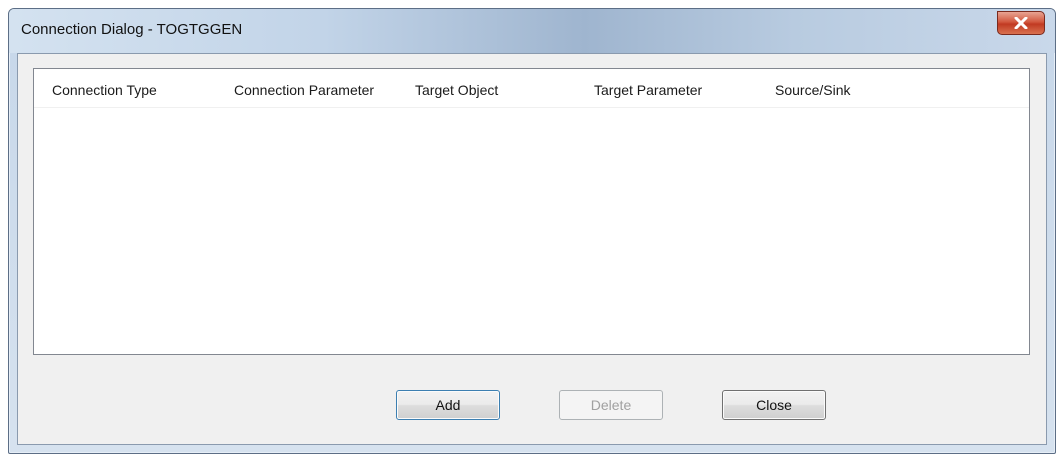 This screenshot has width=1060, height=458. Describe the element at coordinates (774, 405) in the screenshot. I see `close-button: Close` at that location.